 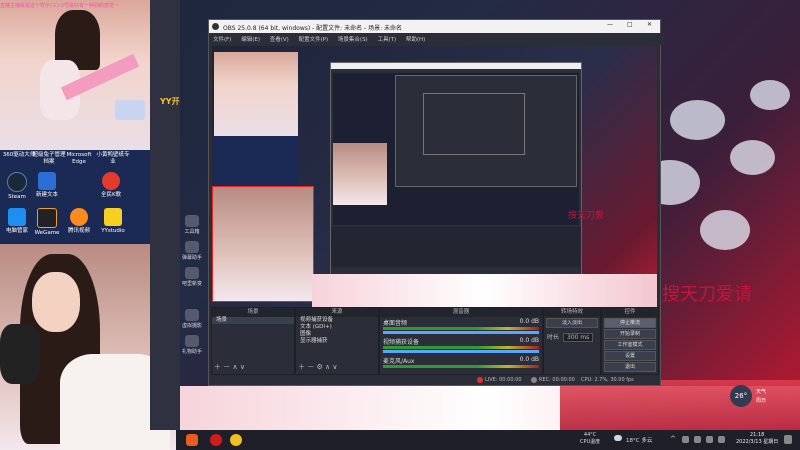 What do you see at coordinates (113, 221) in the screenshot?
I see `desktop-icon-yystudio: YYstudio` at bounding box center [113, 221].